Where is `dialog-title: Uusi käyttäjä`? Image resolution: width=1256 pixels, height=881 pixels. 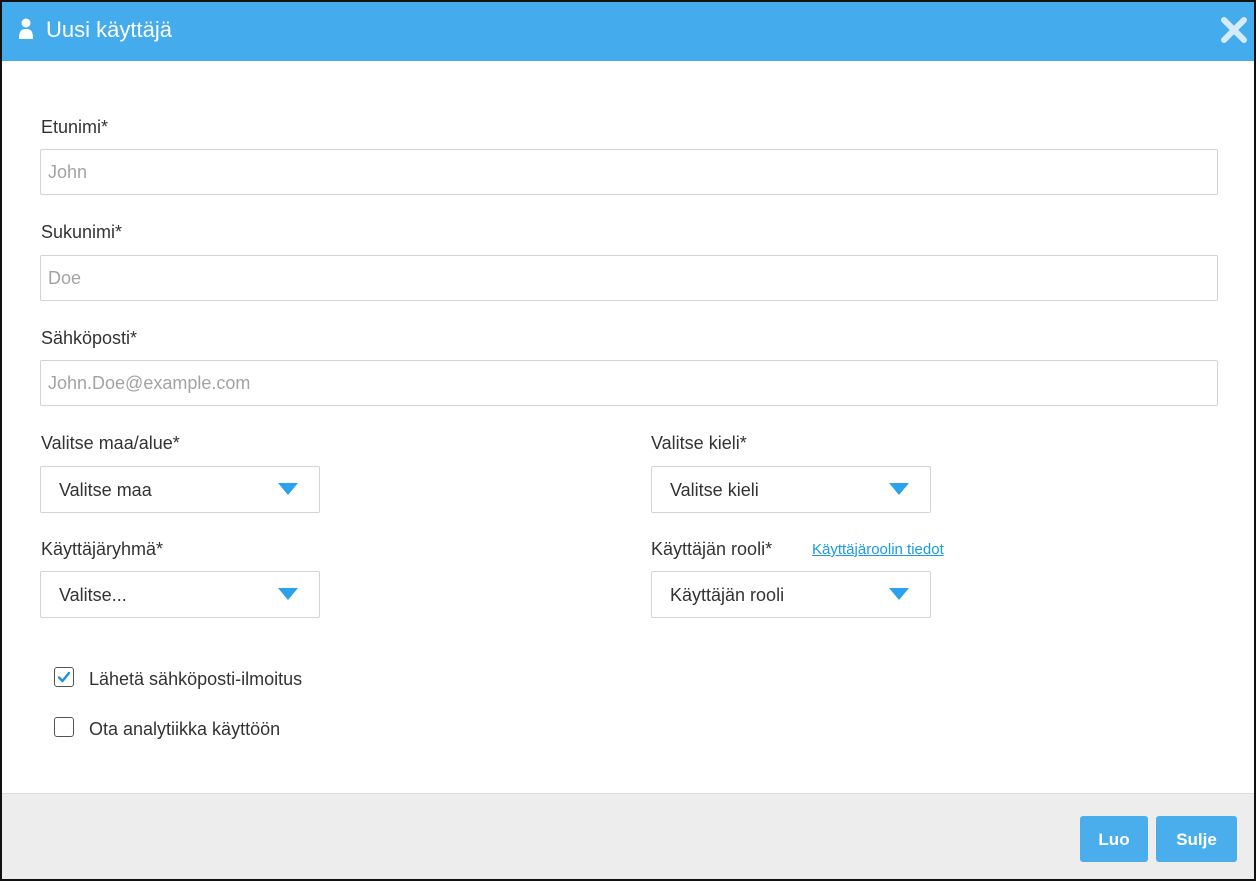 dialog-title: Uusi käyttäjä is located at coordinates (109, 29).